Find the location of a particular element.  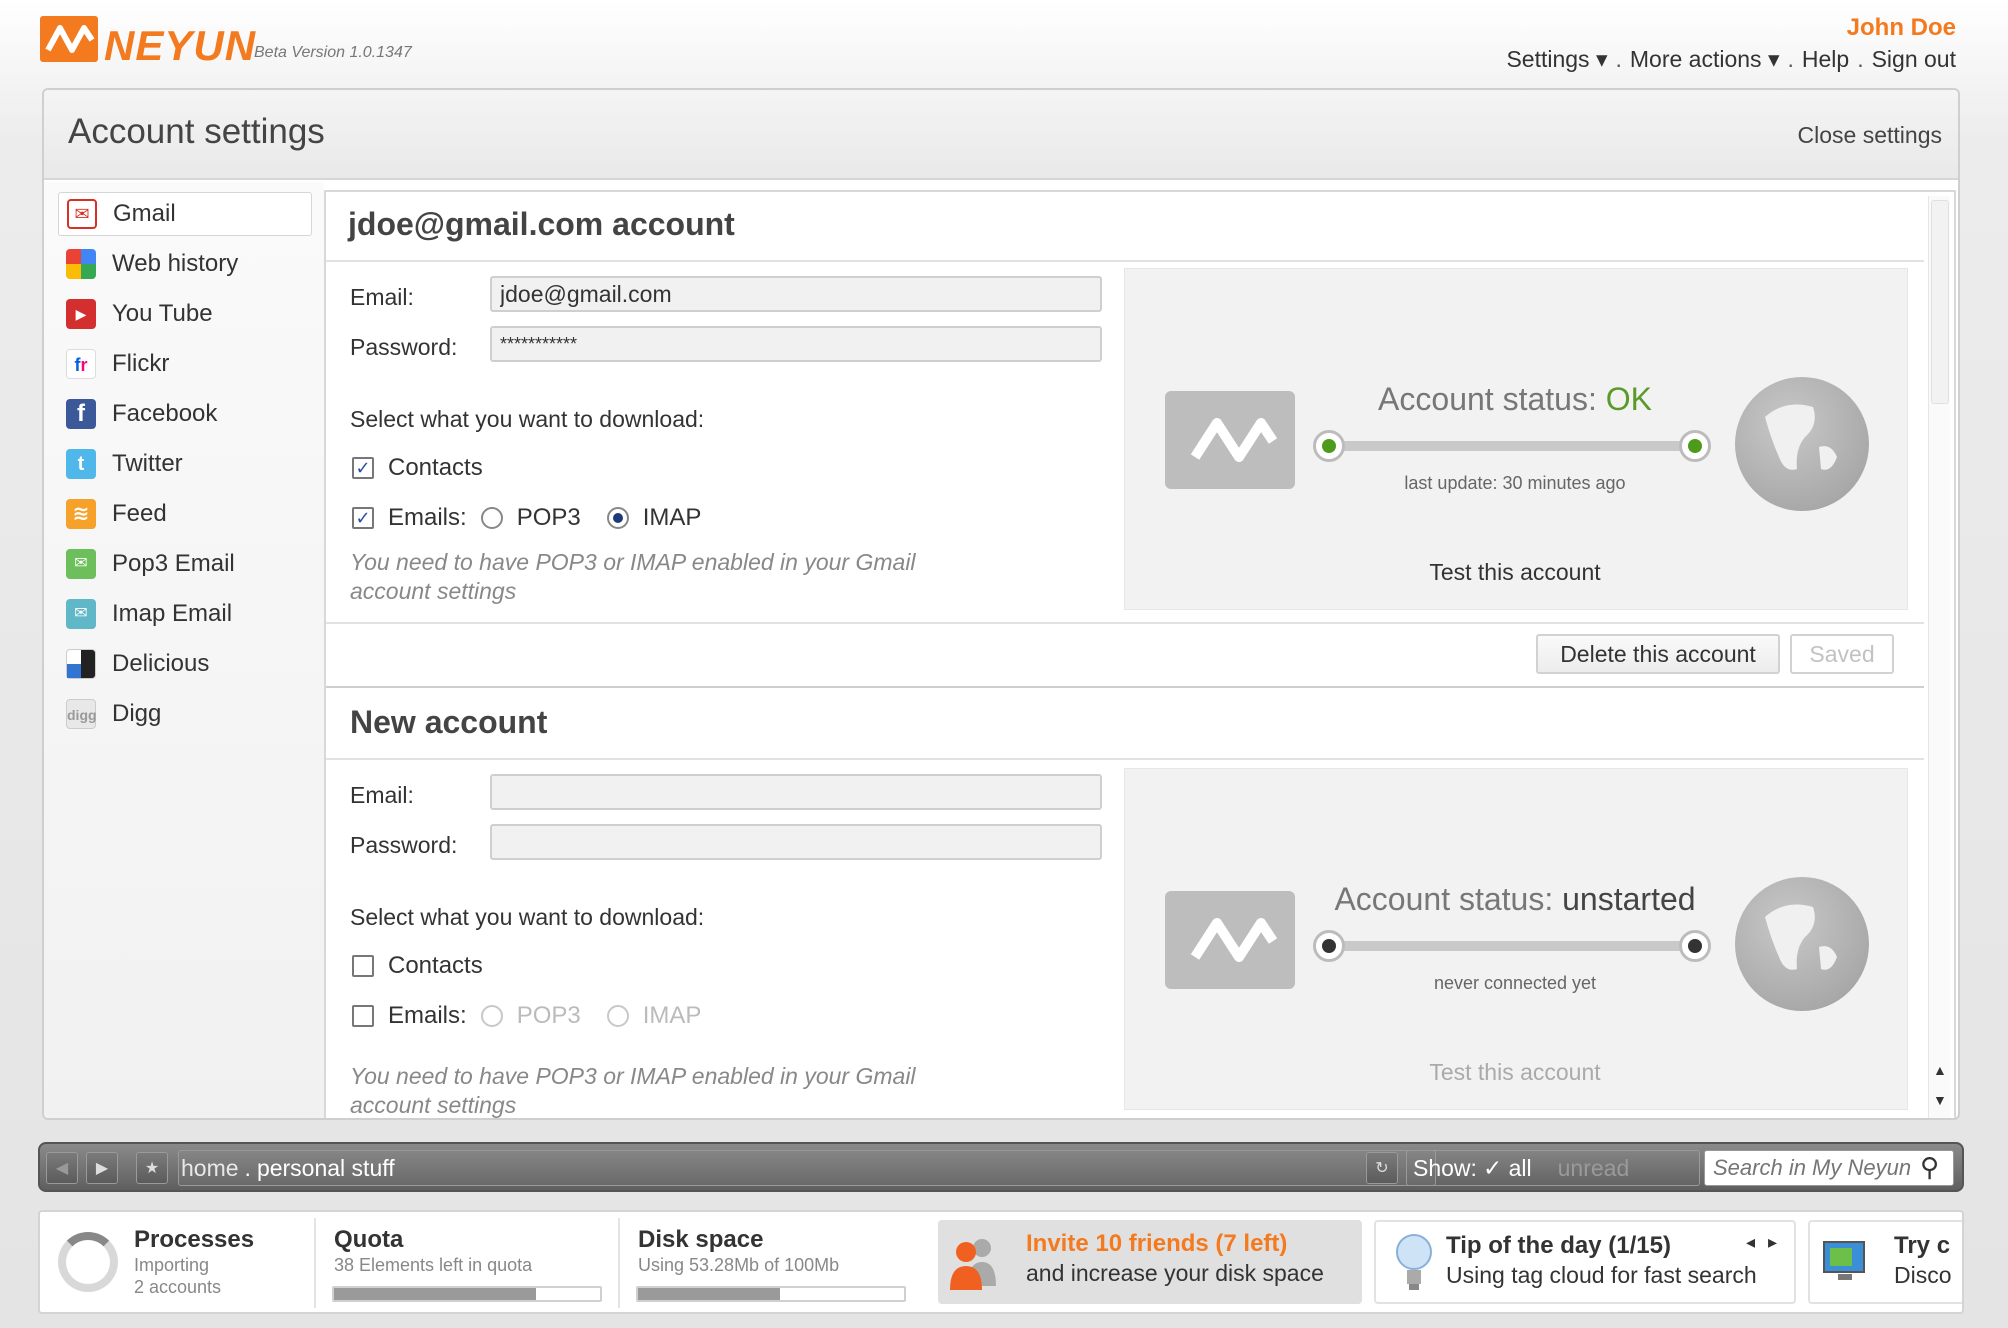

tip-title: Tip of the day (1/15) is located at coordinates (1558, 1245).